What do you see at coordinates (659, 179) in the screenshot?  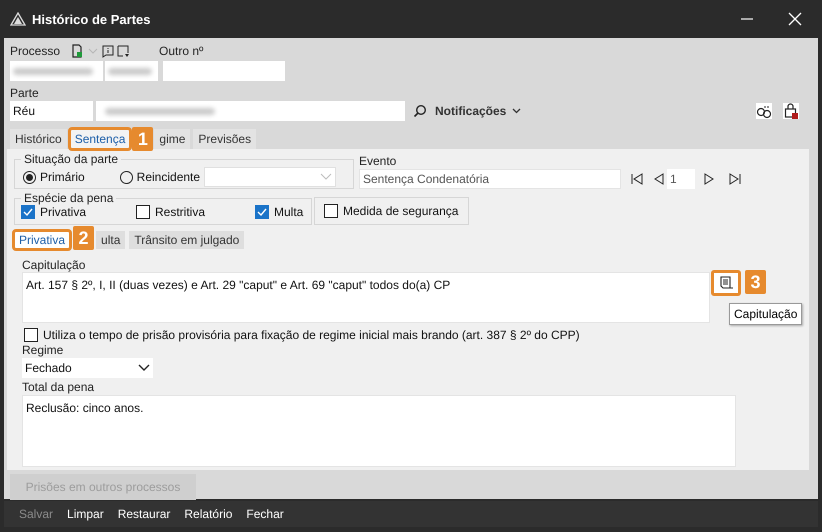 I see `previous-icon` at bounding box center [659, 179].